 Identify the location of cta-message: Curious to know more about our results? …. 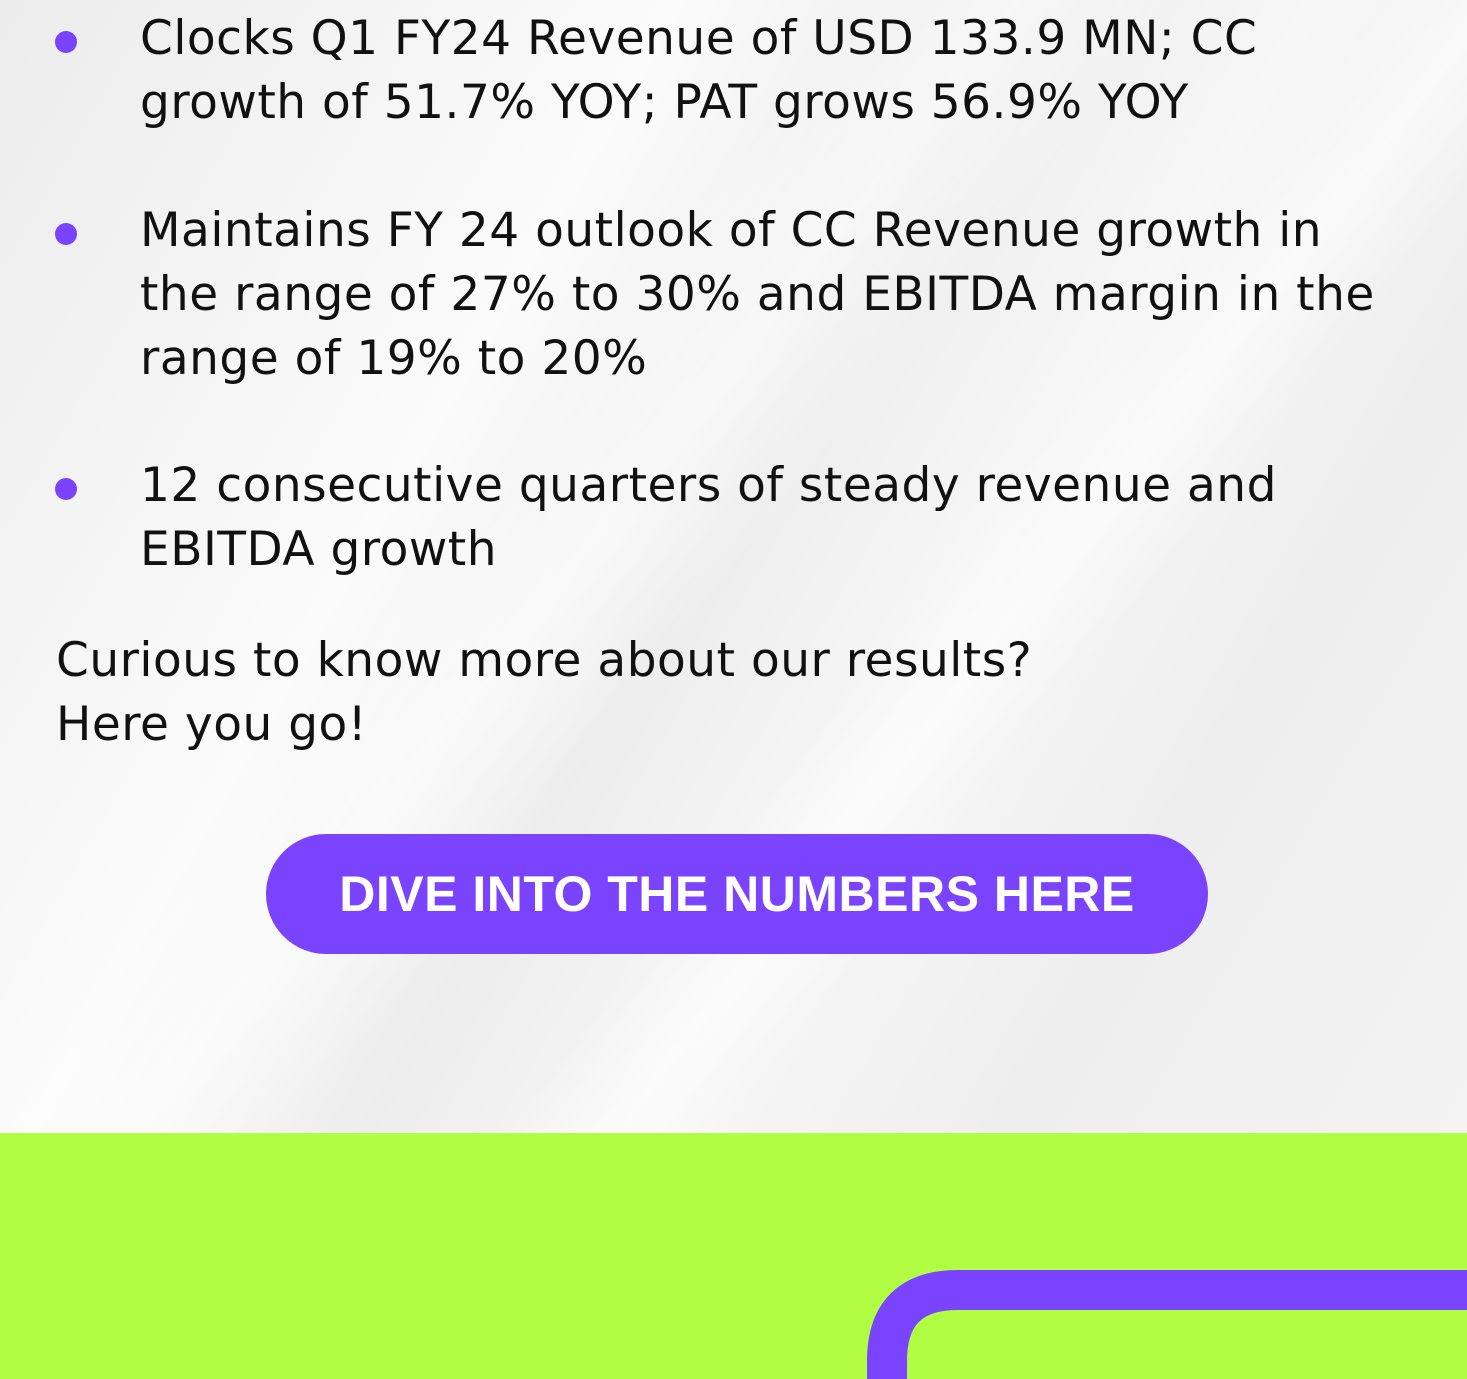
(706, 693).